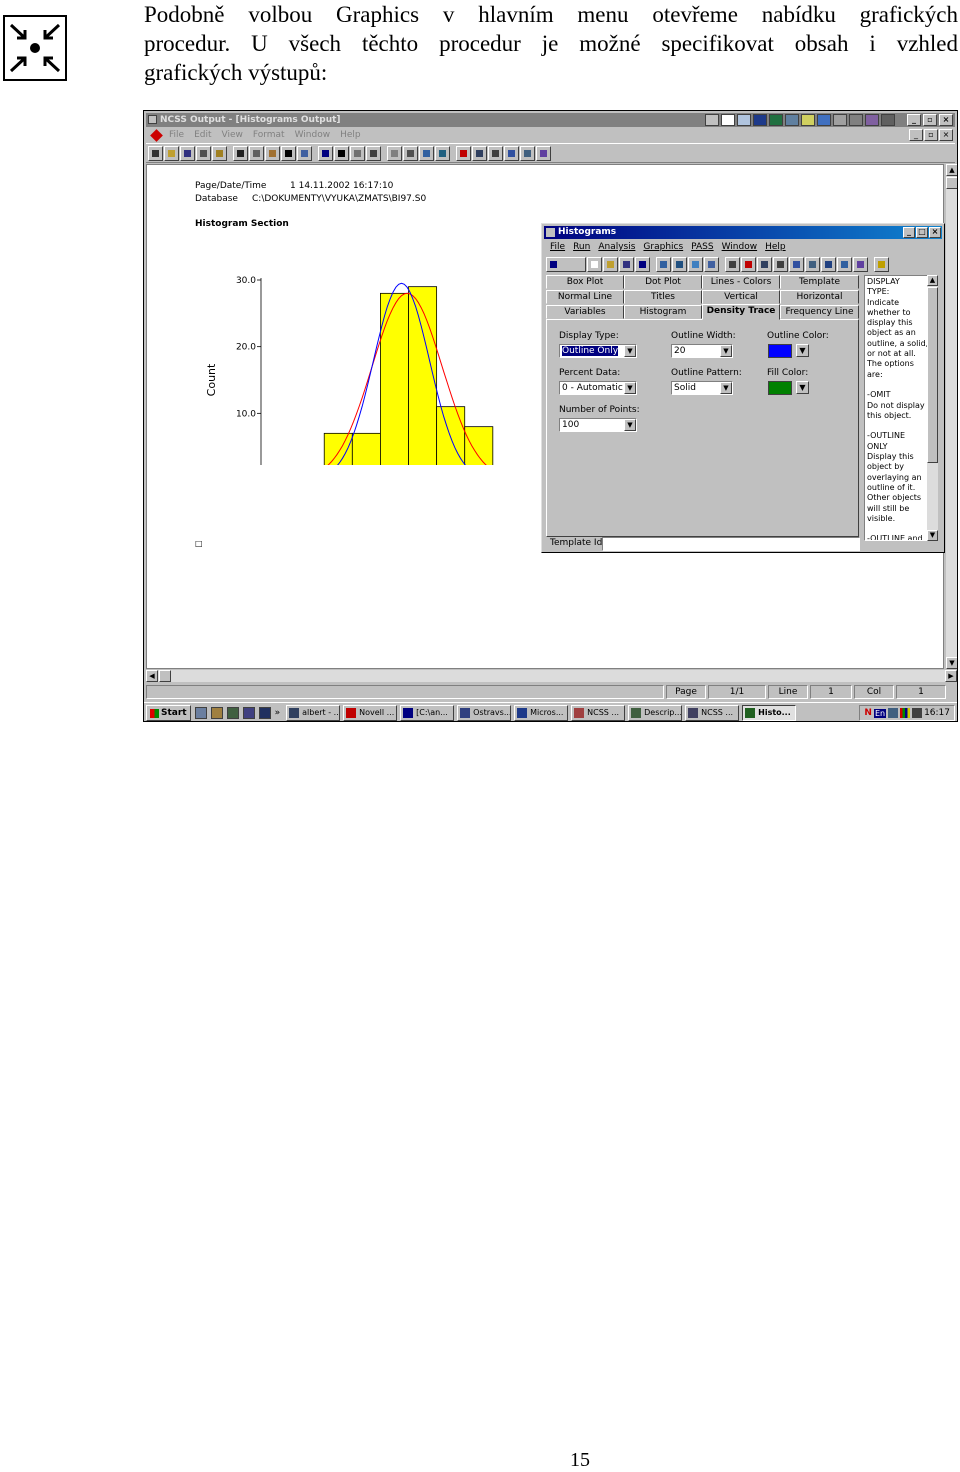 Image resolution: width=960 pixels, height=1472 pixels. Describe the element at coordinates (741, 297) in the screenshot. I see `tab-vertical: Vertical` at that location.